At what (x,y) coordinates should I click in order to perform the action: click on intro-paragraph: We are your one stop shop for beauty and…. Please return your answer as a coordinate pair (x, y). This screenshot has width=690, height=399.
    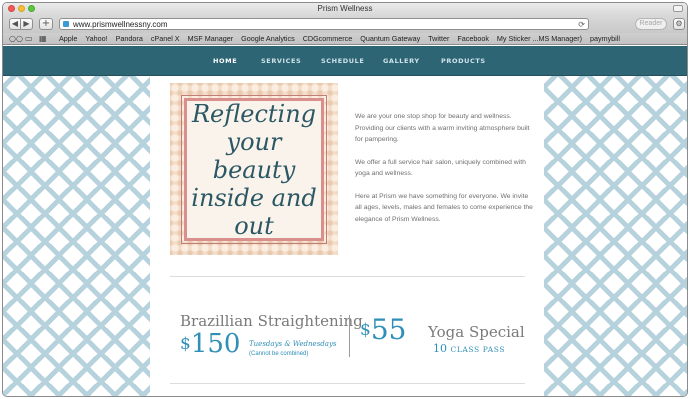
    Looking at the image, I should click on (442, 128).